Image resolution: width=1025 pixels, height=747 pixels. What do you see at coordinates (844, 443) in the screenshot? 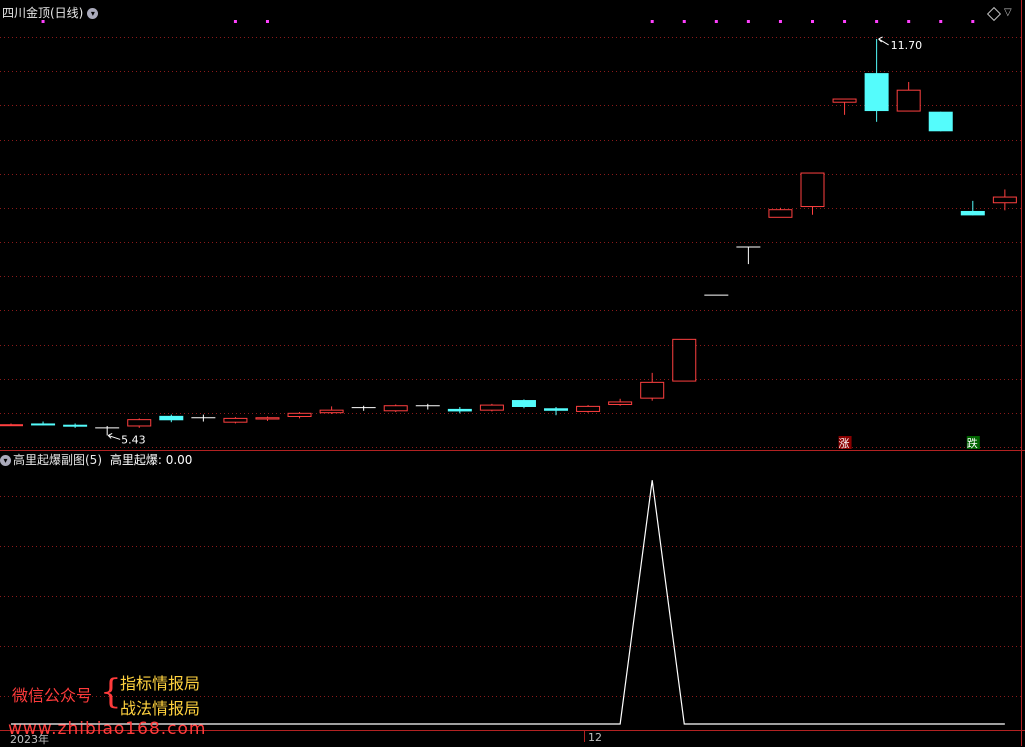
I see `zhang-marker: 涨` at bounding box center [844, 443].